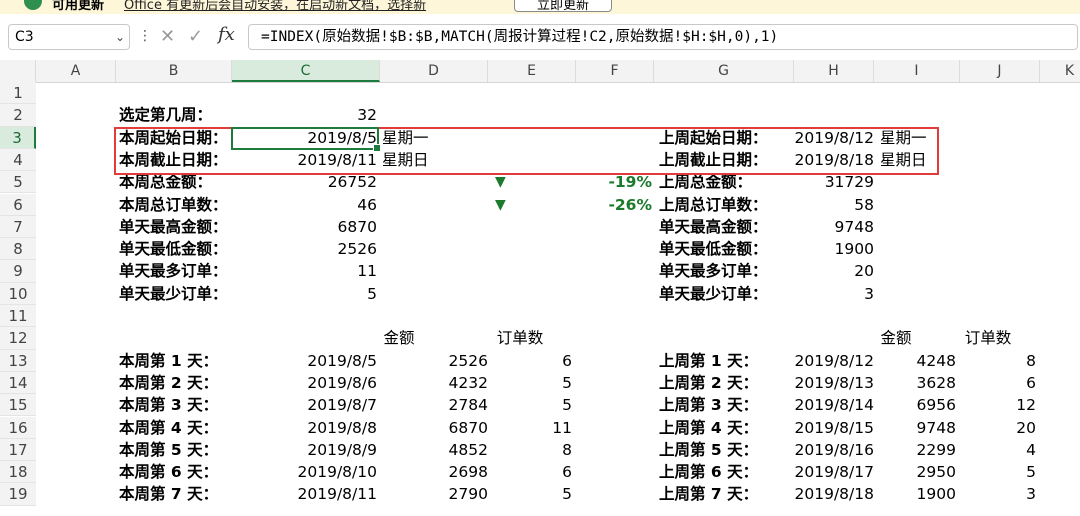 The height and width of the screenshot is (516, 1080). Describe the element at coordinates (834, 271) in the screenshot. I see `cell-h9: 20` at that location.